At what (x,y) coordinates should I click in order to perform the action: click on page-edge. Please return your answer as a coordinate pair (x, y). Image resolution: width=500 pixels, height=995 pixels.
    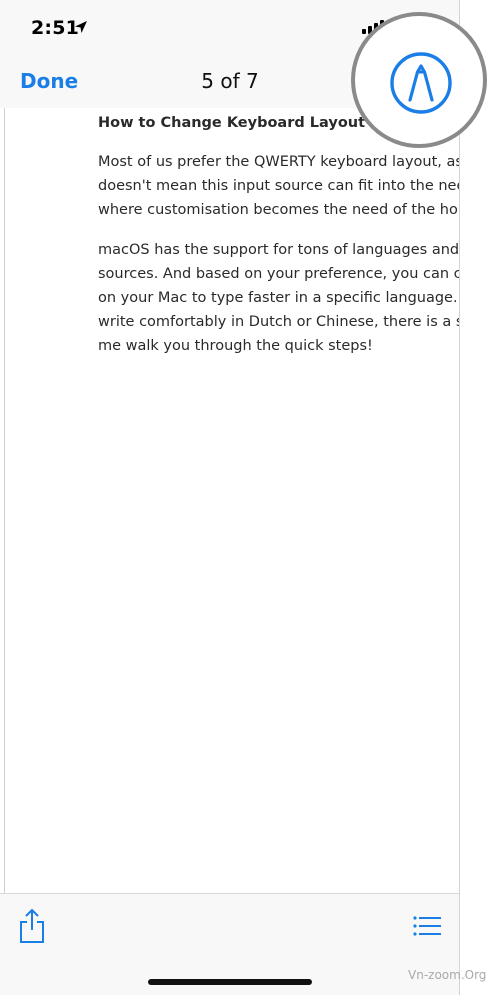
    Looking at the image, I should click on (4, 500).